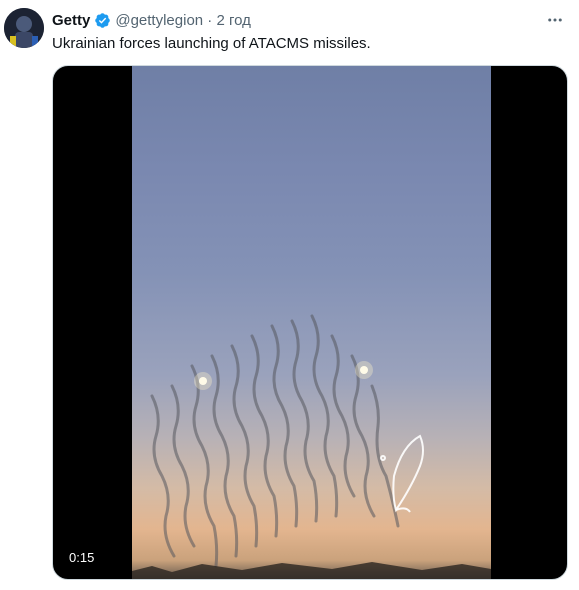 This screenshot has width=579, height=590. I want to click on author-name: Getty, so click(71, 20).